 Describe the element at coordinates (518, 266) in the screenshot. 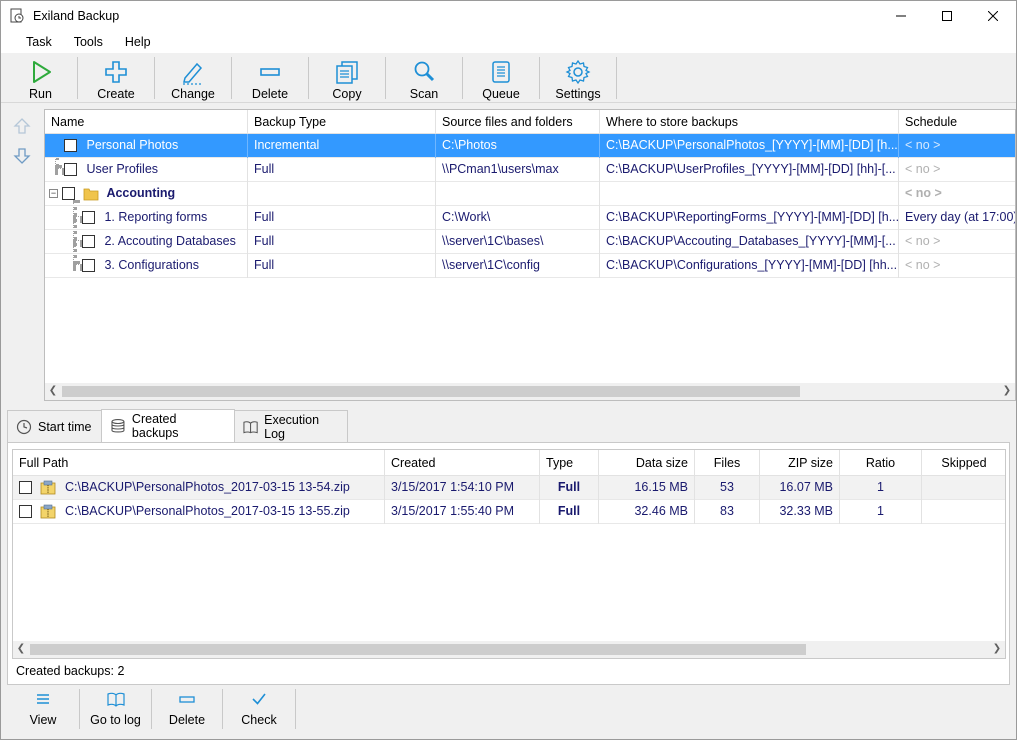

I see `task-source: \\server\1C\config` at that location.